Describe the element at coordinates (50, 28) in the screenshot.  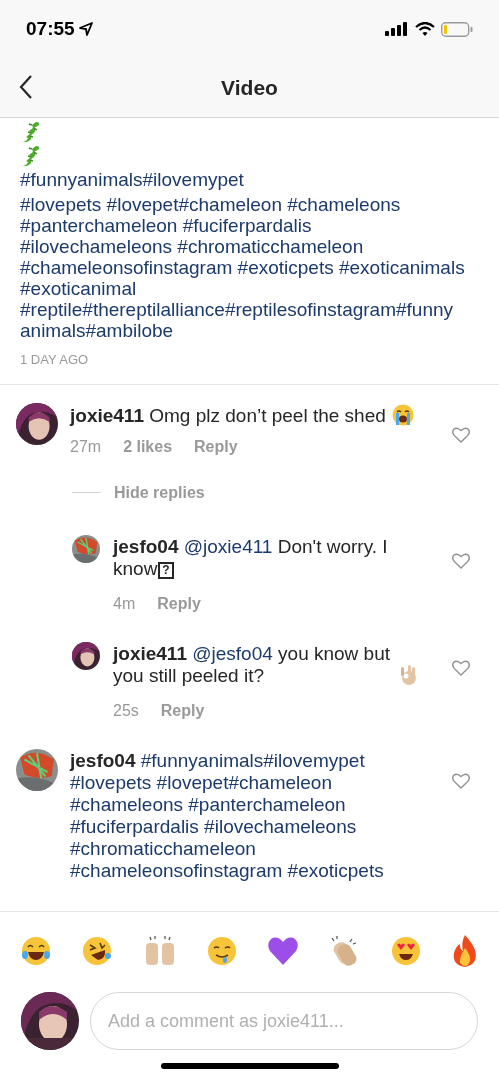
I see `clock-time: 07:55` at that location.